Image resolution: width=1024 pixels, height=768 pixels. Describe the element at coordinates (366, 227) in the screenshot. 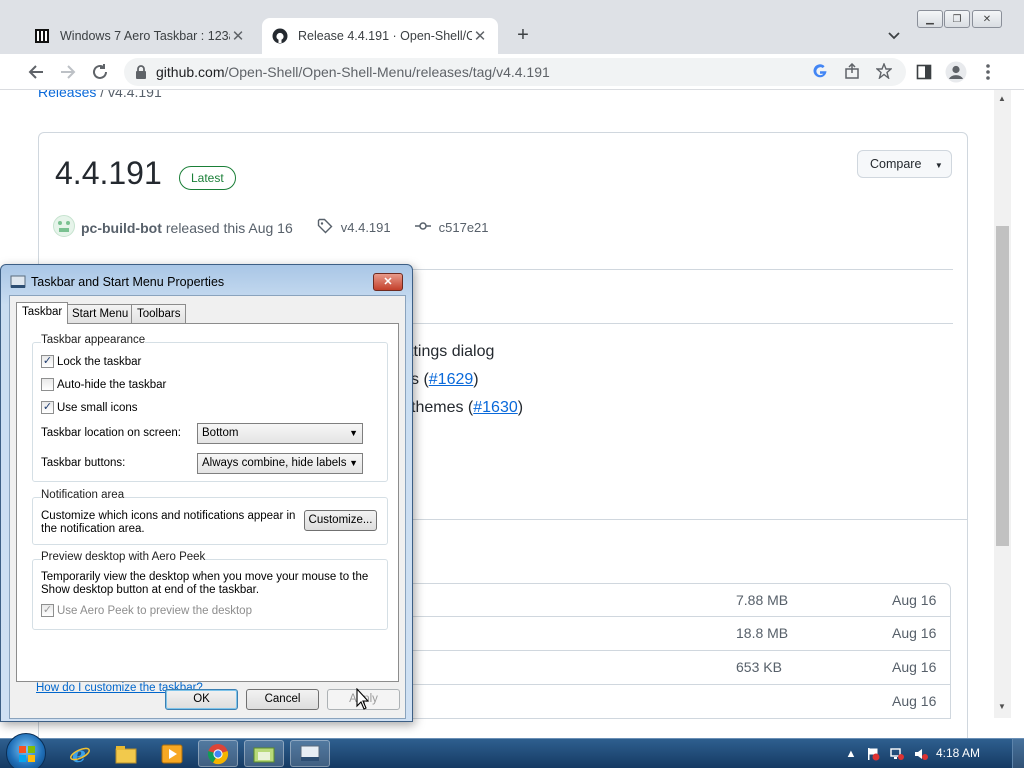

I see `tag-link: v4.4.191` at that location.